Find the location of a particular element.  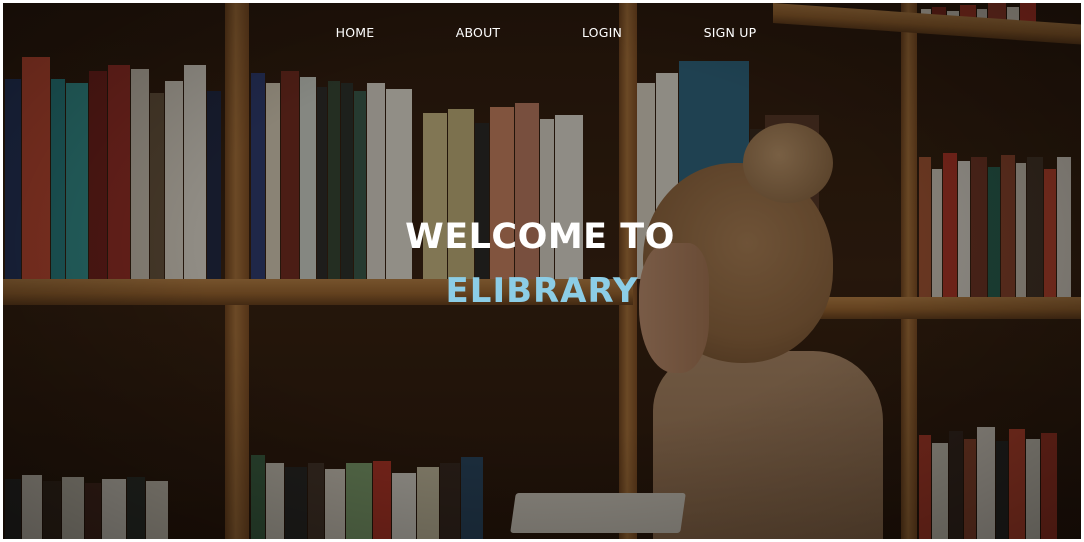

hero-brand-text: ELIBRARY is located at coordinates (542, 291).